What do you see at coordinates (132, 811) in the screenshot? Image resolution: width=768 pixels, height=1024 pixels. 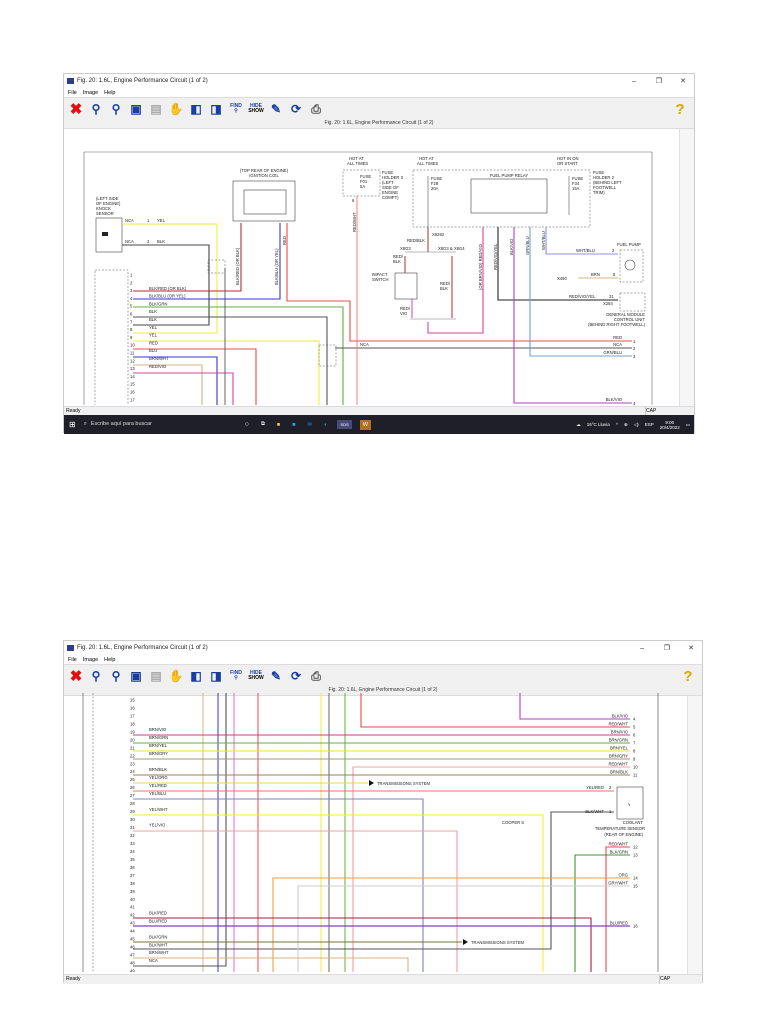 I see `connector-pin-number: 29` at bounding box center [132, 811].